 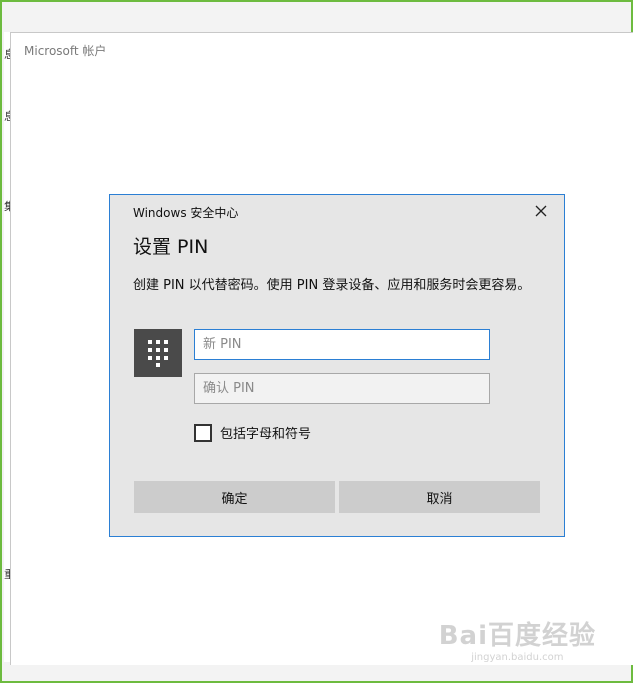 I want to click on close-icon, so click(x=541, y=211).